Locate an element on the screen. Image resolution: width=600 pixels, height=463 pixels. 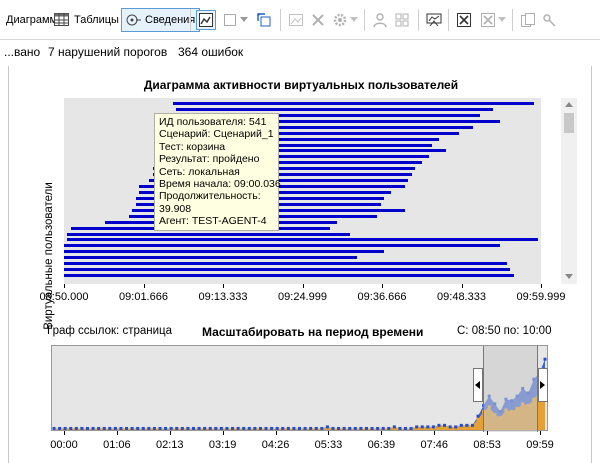
export-button is located at coordinates (264, 20).